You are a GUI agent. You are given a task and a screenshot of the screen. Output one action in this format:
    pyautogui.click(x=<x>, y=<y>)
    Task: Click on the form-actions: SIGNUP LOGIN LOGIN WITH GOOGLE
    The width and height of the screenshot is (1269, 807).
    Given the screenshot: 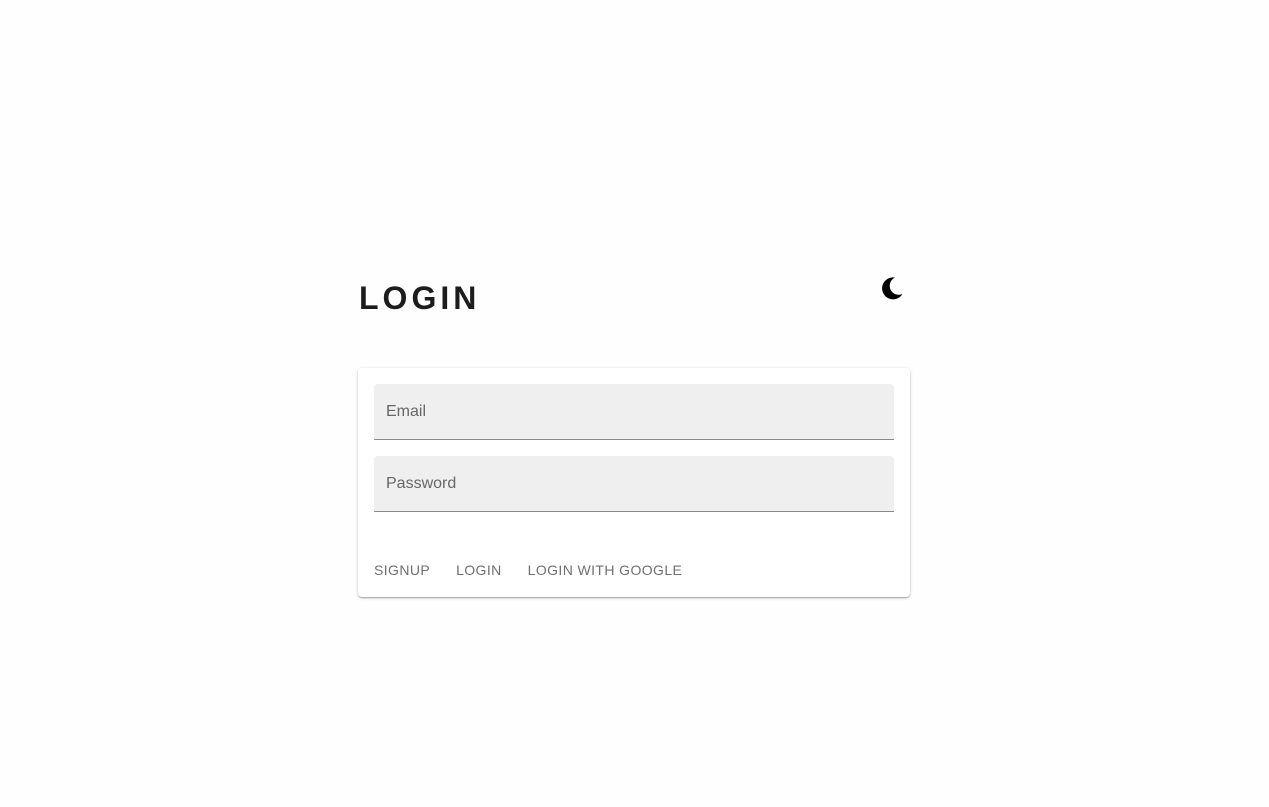 What is the action you would take?
    pyautogui.click(x=541, y=570)
    